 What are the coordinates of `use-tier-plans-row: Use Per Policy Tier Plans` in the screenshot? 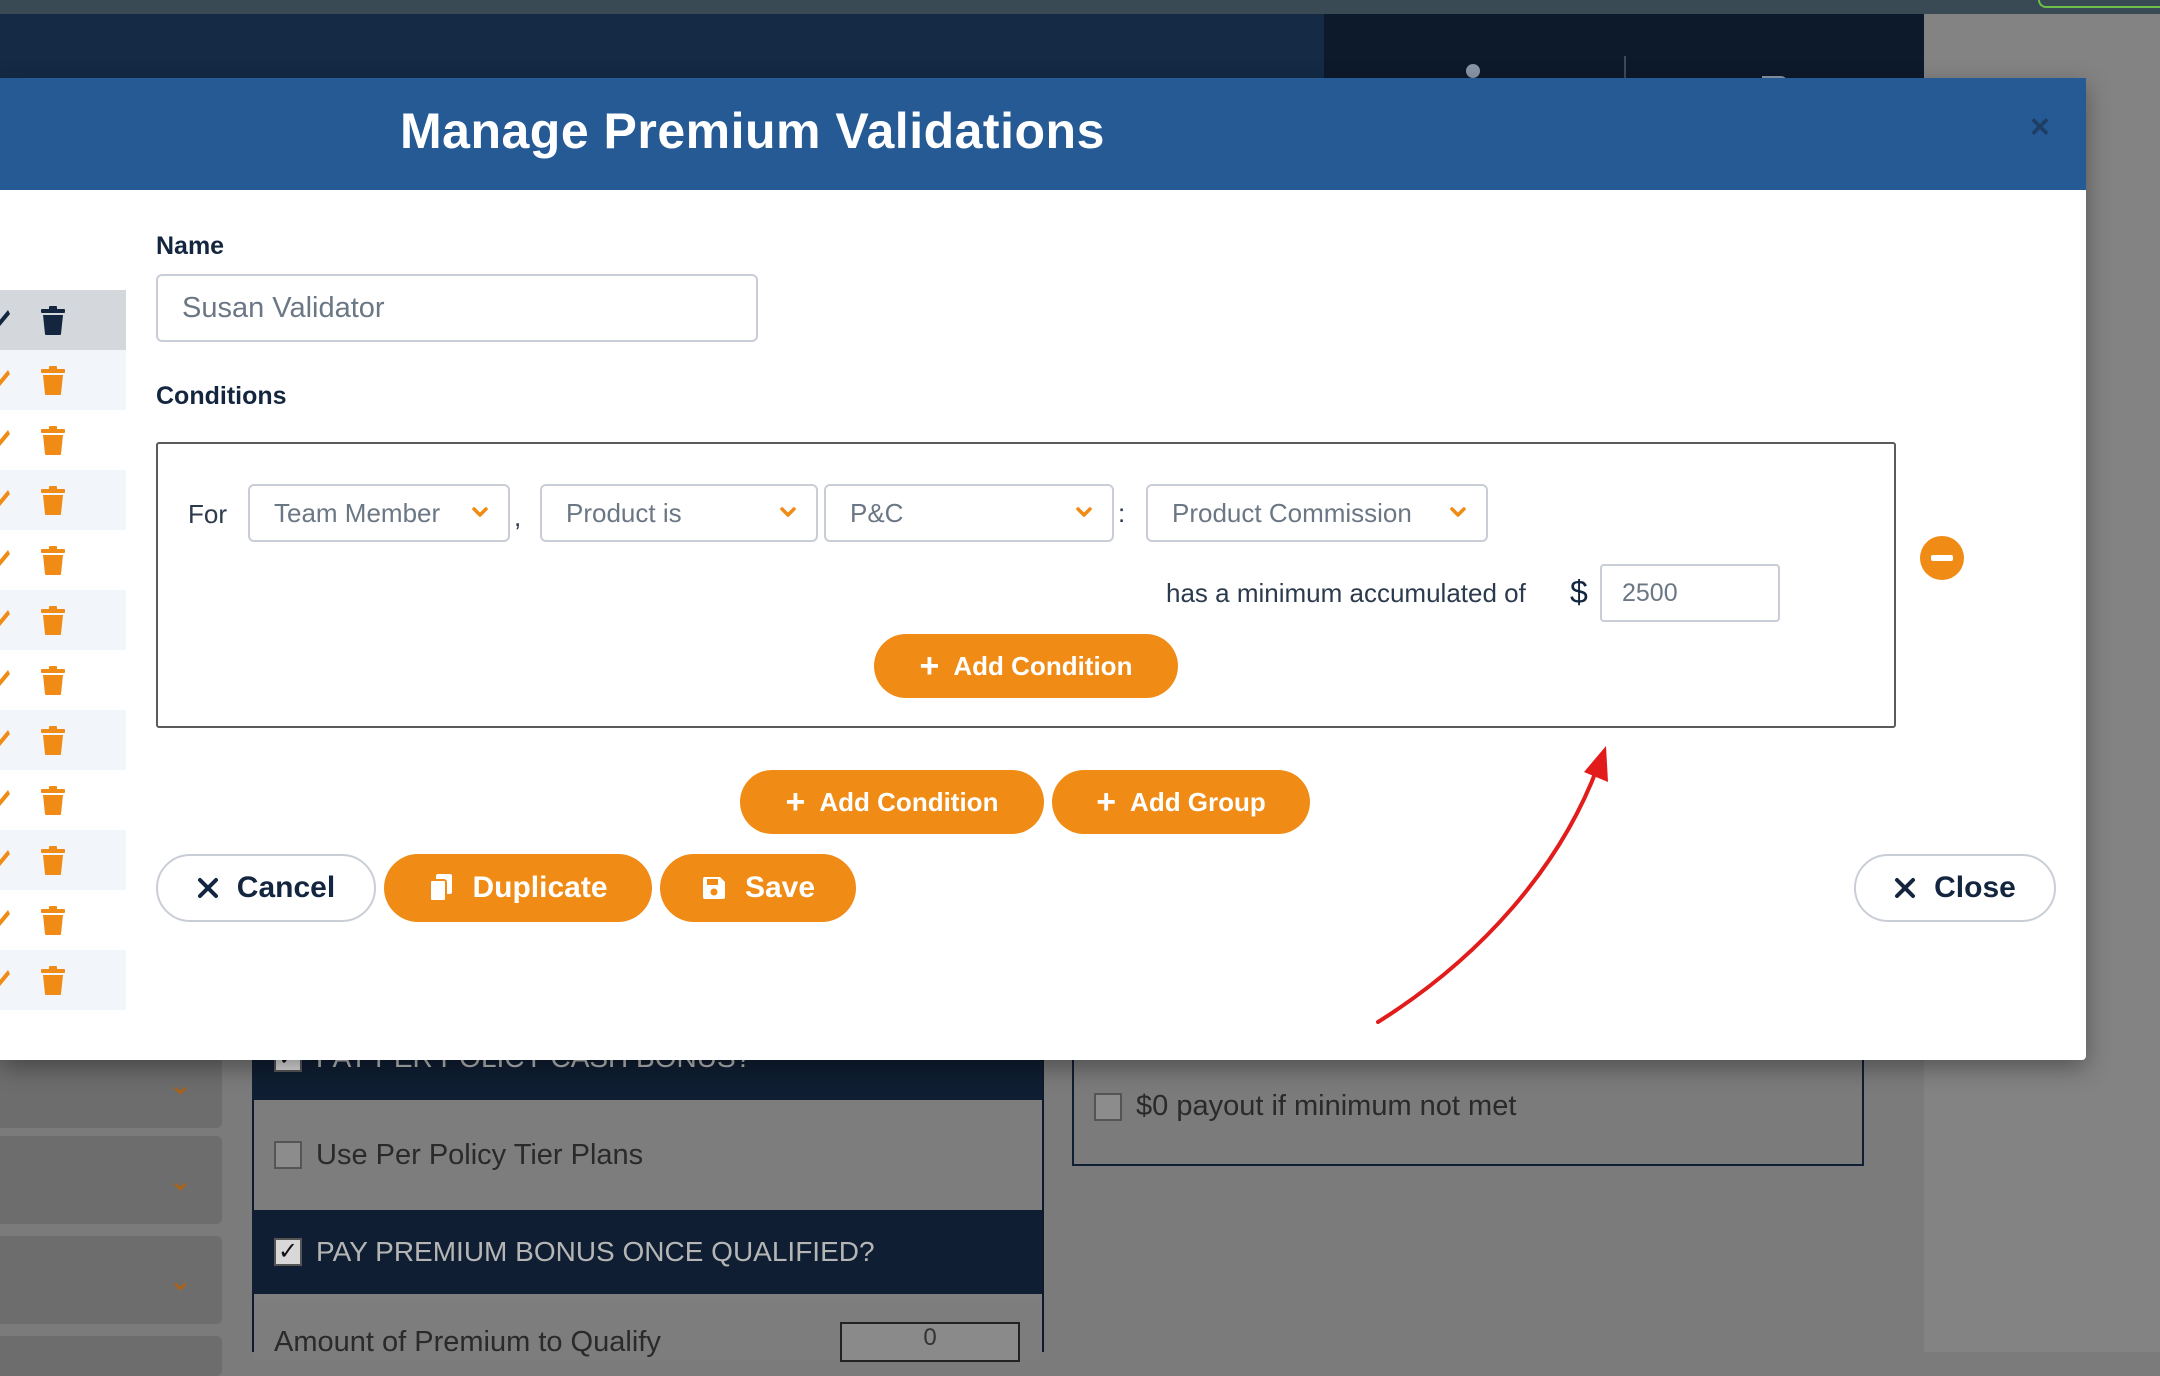 It's located at (647, 1155).